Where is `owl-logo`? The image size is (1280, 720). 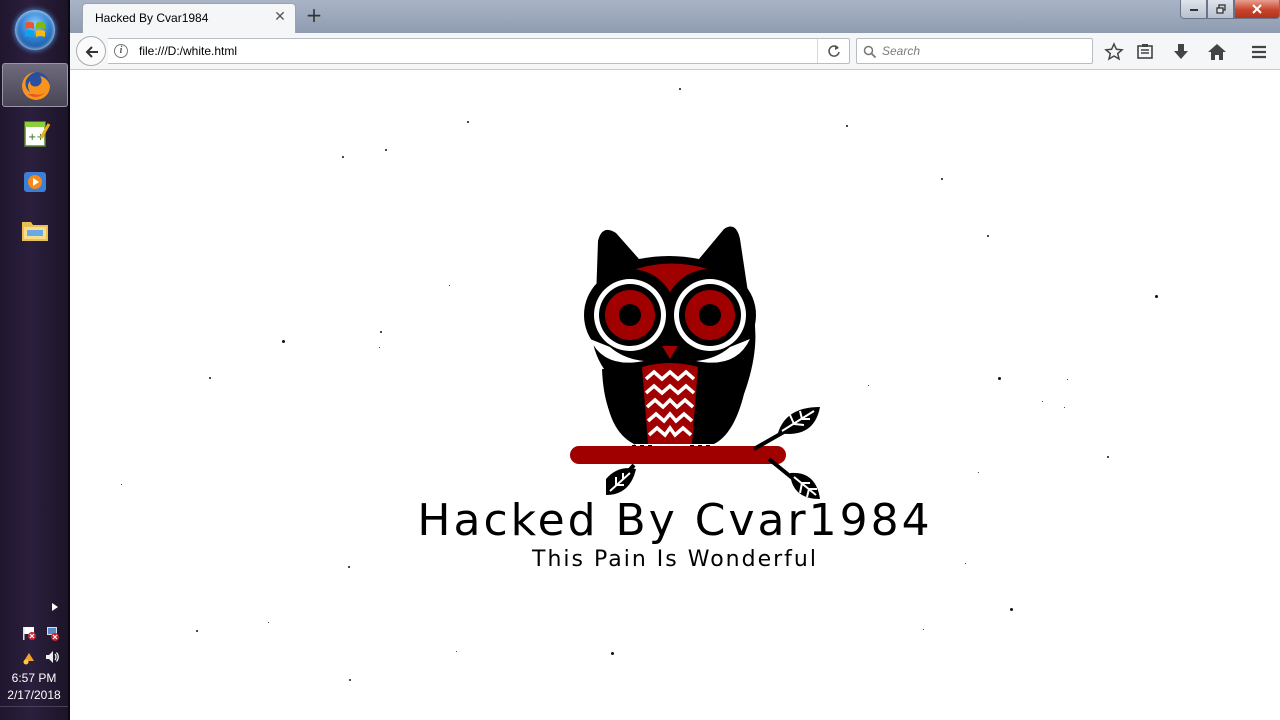
owl-logo is located at coordinates (695, 362).